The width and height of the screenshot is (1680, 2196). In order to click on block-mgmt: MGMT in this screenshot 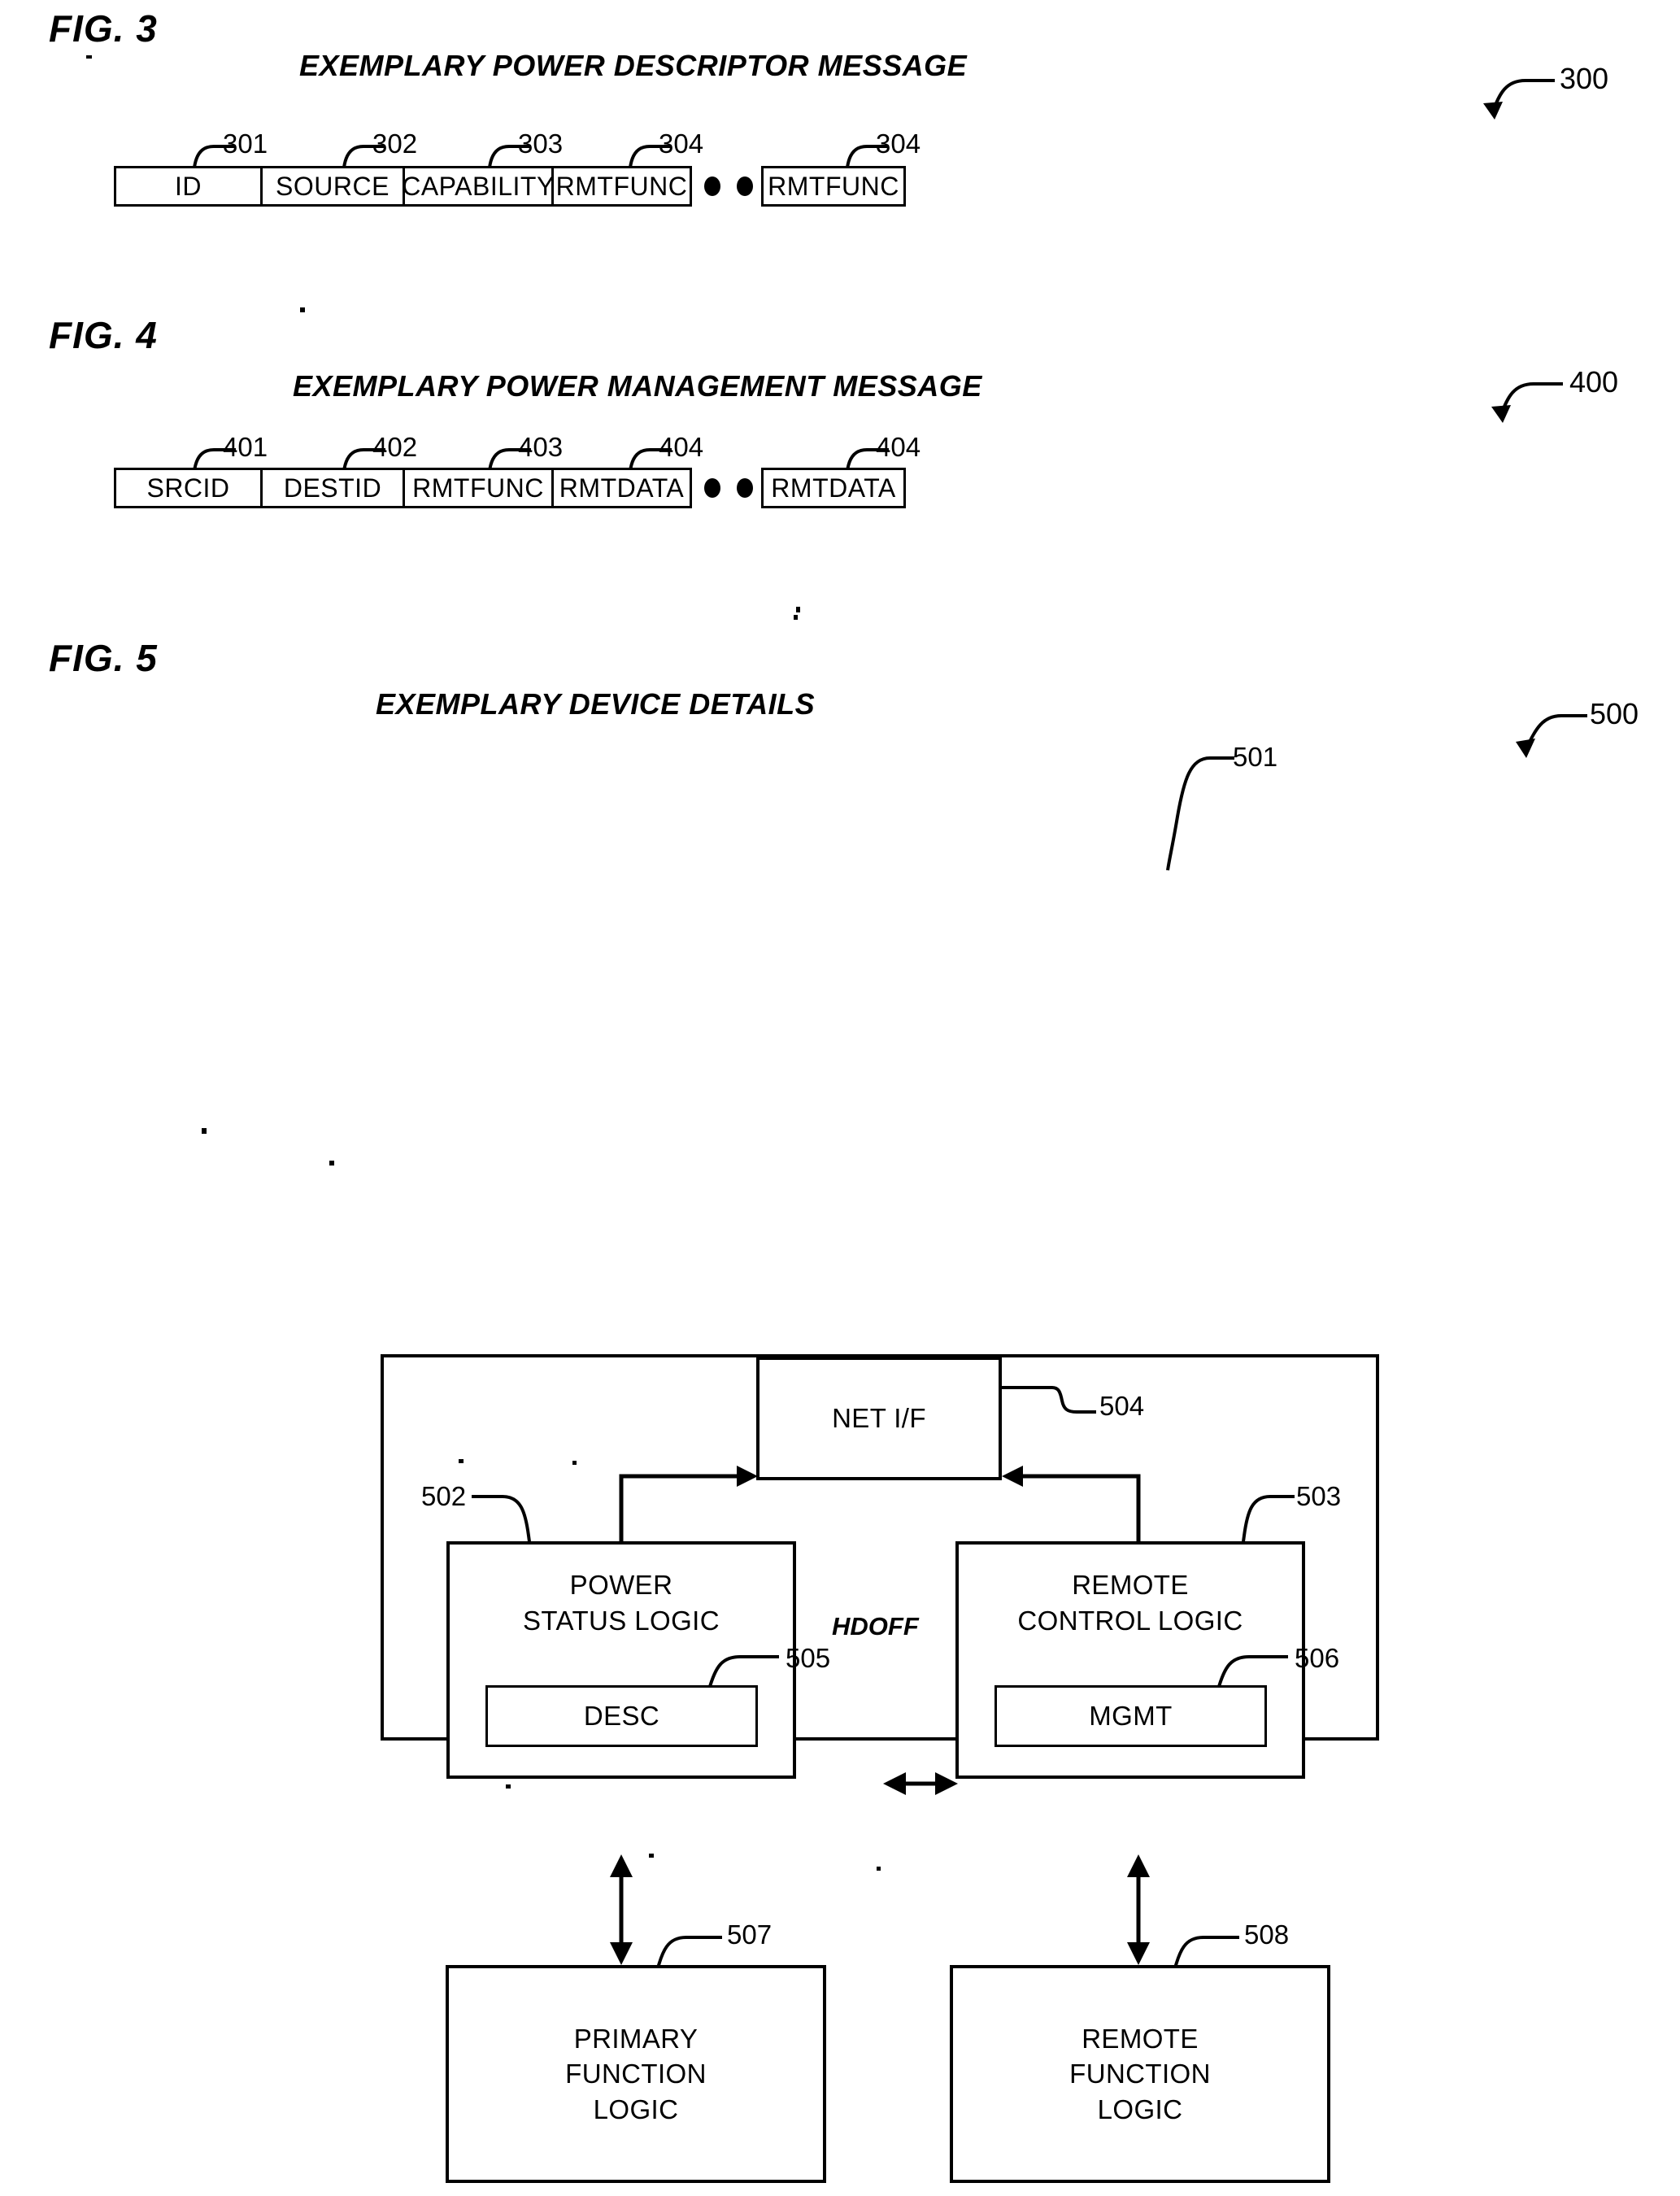, I will do `click(1131, 1716)`.